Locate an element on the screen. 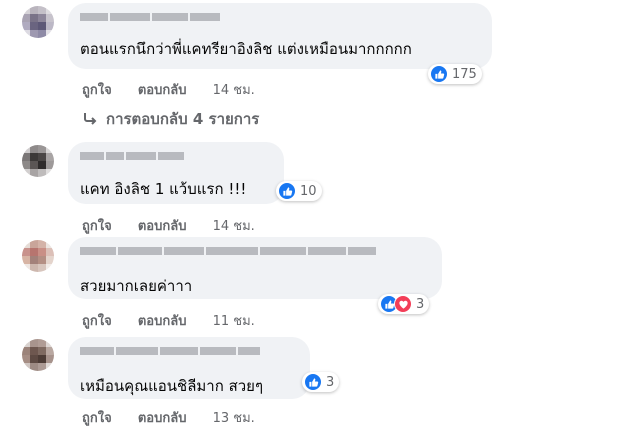 The image size is (624, 433). view-replies-link: การตอบกลับ 4 รายการ is located at coordinates (170, 119).